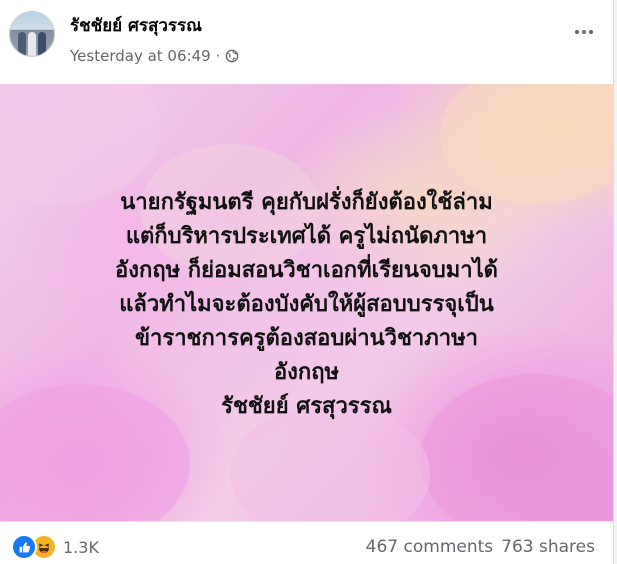 The height and width of the screenshot is (564, 617). Describe the element at coordinates (55, 547) in the screenshot. I see `reactions-summary: 1.3K` at that location.